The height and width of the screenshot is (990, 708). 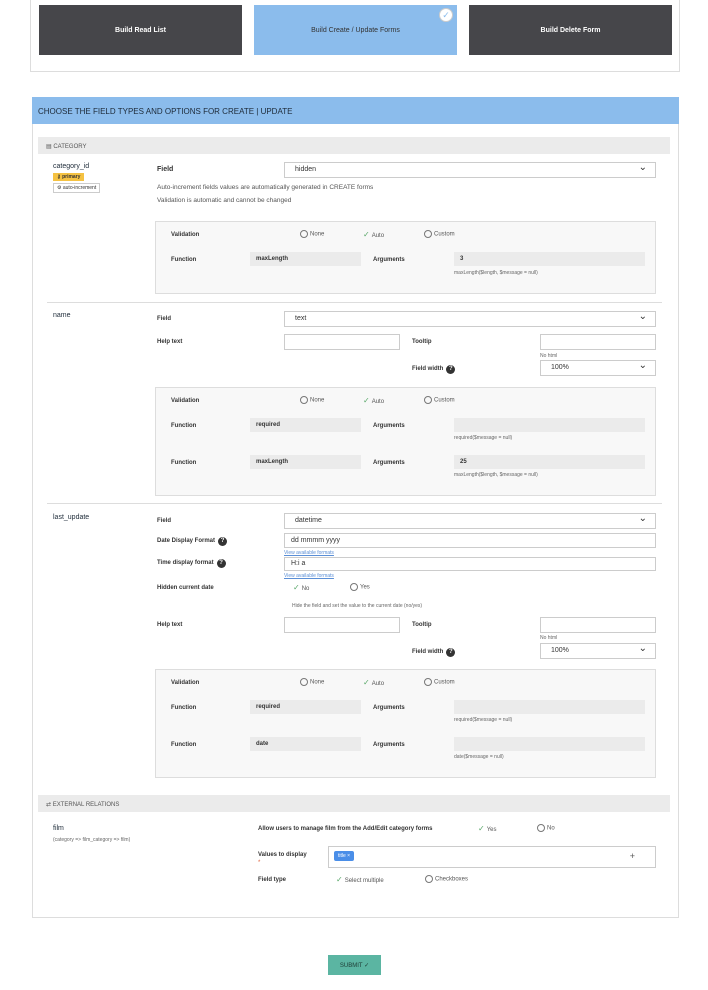 What do you see at coordinates (354, 803) in the screenshot?
I see `relations-section-header: ⇄ EXTERNAL RELATIONS` at bounding box center [354, 803].